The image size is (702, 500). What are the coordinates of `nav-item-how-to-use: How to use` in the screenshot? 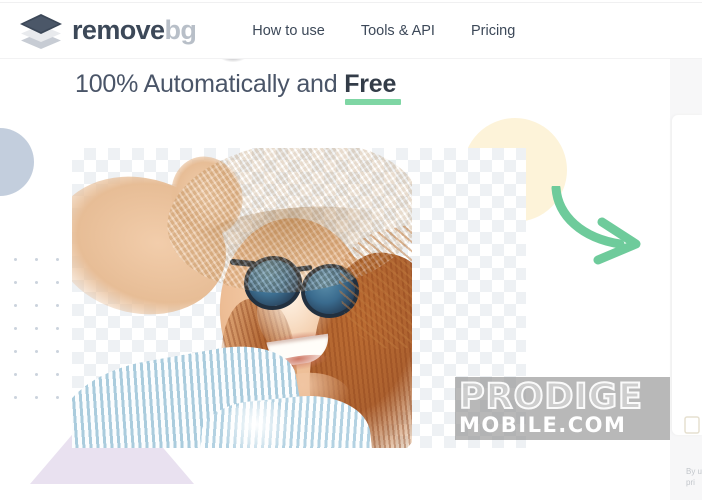 It's located at (288, 31).